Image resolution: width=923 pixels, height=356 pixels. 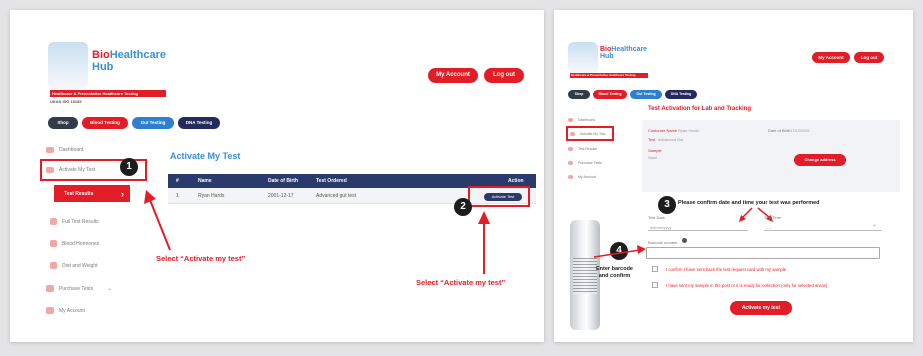 What do you see at coordinates (582, 177) in the screenshot?
I see `sidebar-item-my-account: My Account` at bounding box center [582, 177].